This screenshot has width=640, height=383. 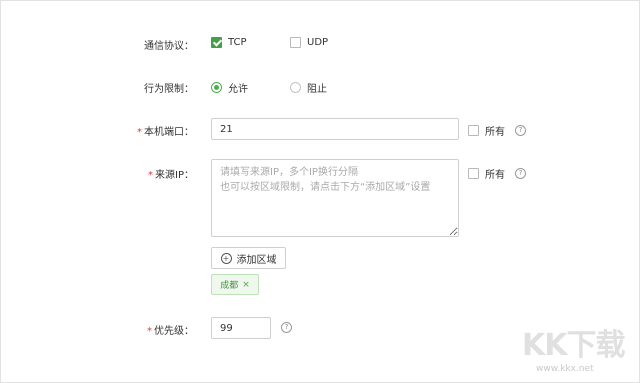 I want to click on priority-label-text: 优先级：, so click(x=174, y=331).